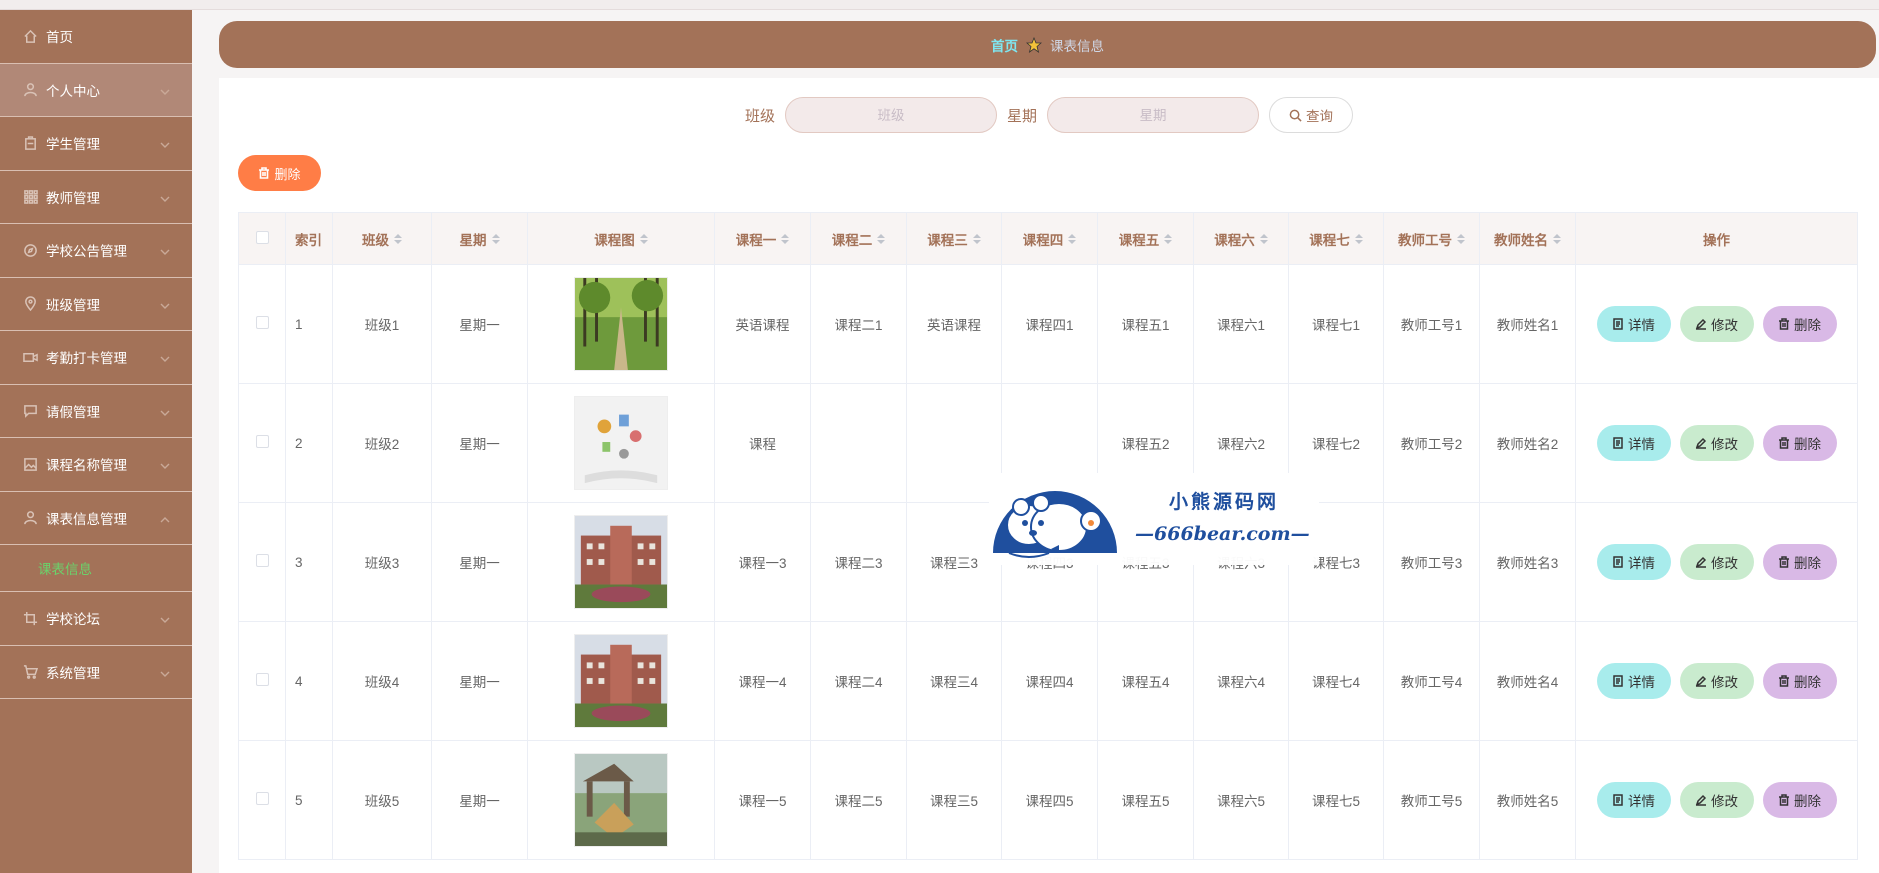 The width and height of the screenshot is (1879, 873). What do you see at coordinates (382, 324) in the screenshot?
I see `cell-class: 班级1` at bounding box center [382, 324].